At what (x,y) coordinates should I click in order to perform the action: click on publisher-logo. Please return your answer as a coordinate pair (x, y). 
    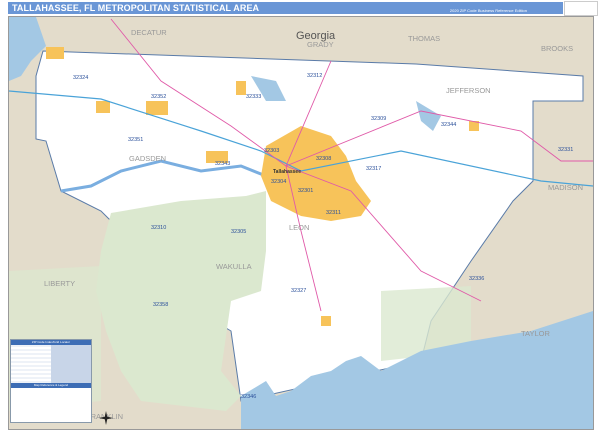
    Looking at the image, I should click on (581, 8).